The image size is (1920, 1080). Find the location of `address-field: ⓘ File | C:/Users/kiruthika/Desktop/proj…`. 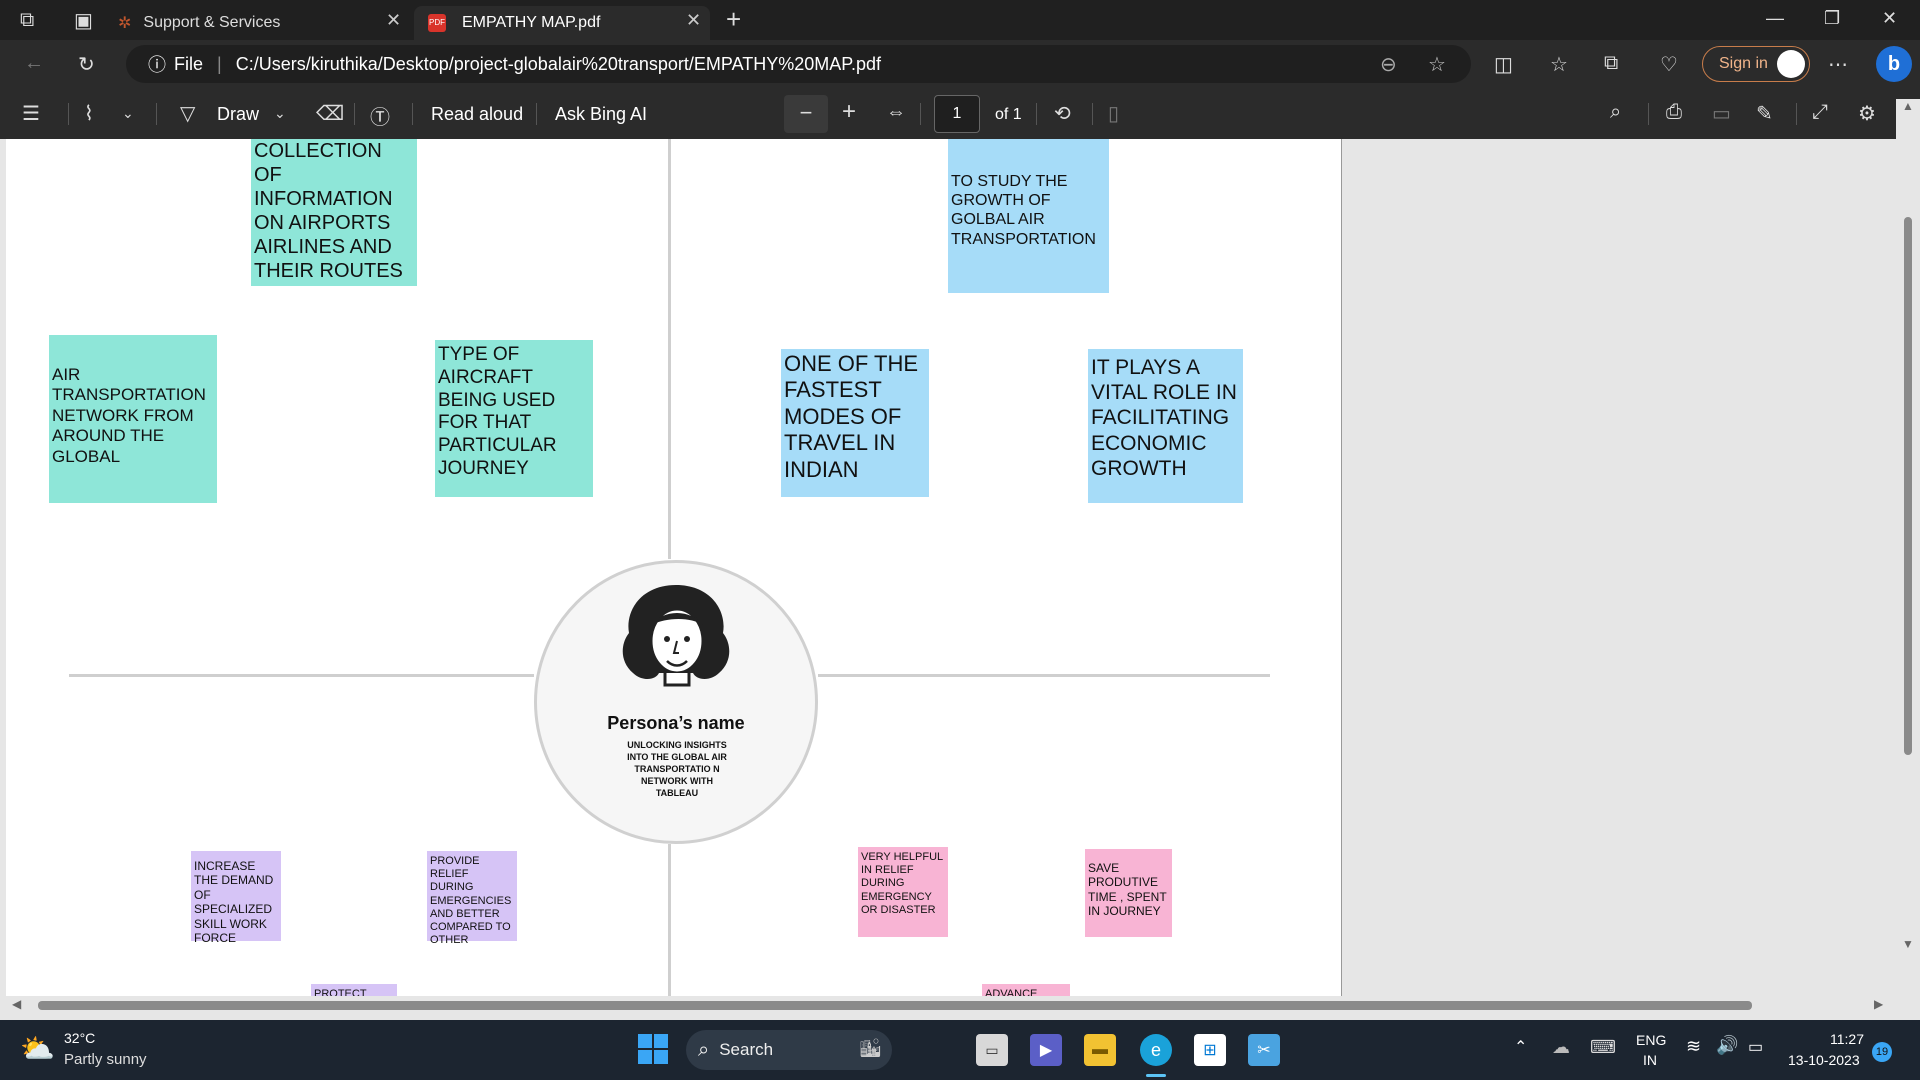

address-field: ⓘ File | C:/Users/kiruthika/Desktop/proj… is located at coordinates (798, 64).